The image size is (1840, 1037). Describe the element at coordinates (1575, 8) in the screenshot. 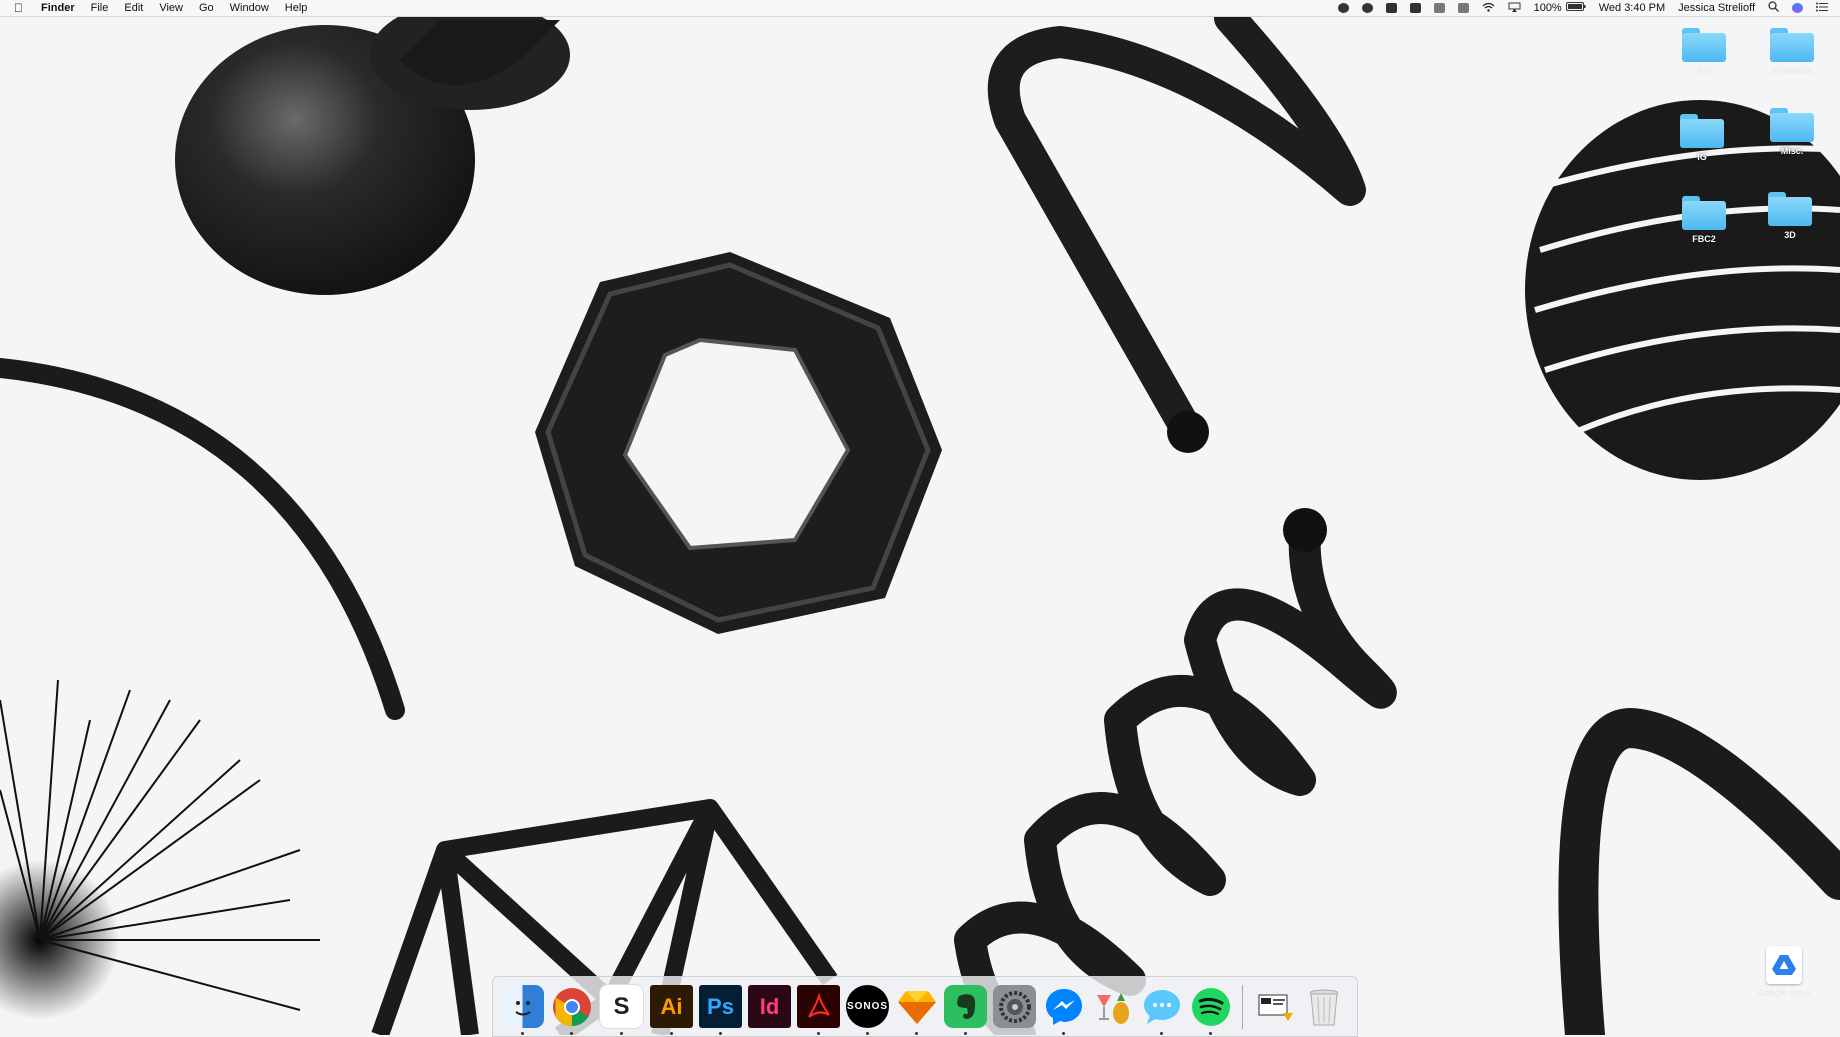

I see `battery-icon` at that location.